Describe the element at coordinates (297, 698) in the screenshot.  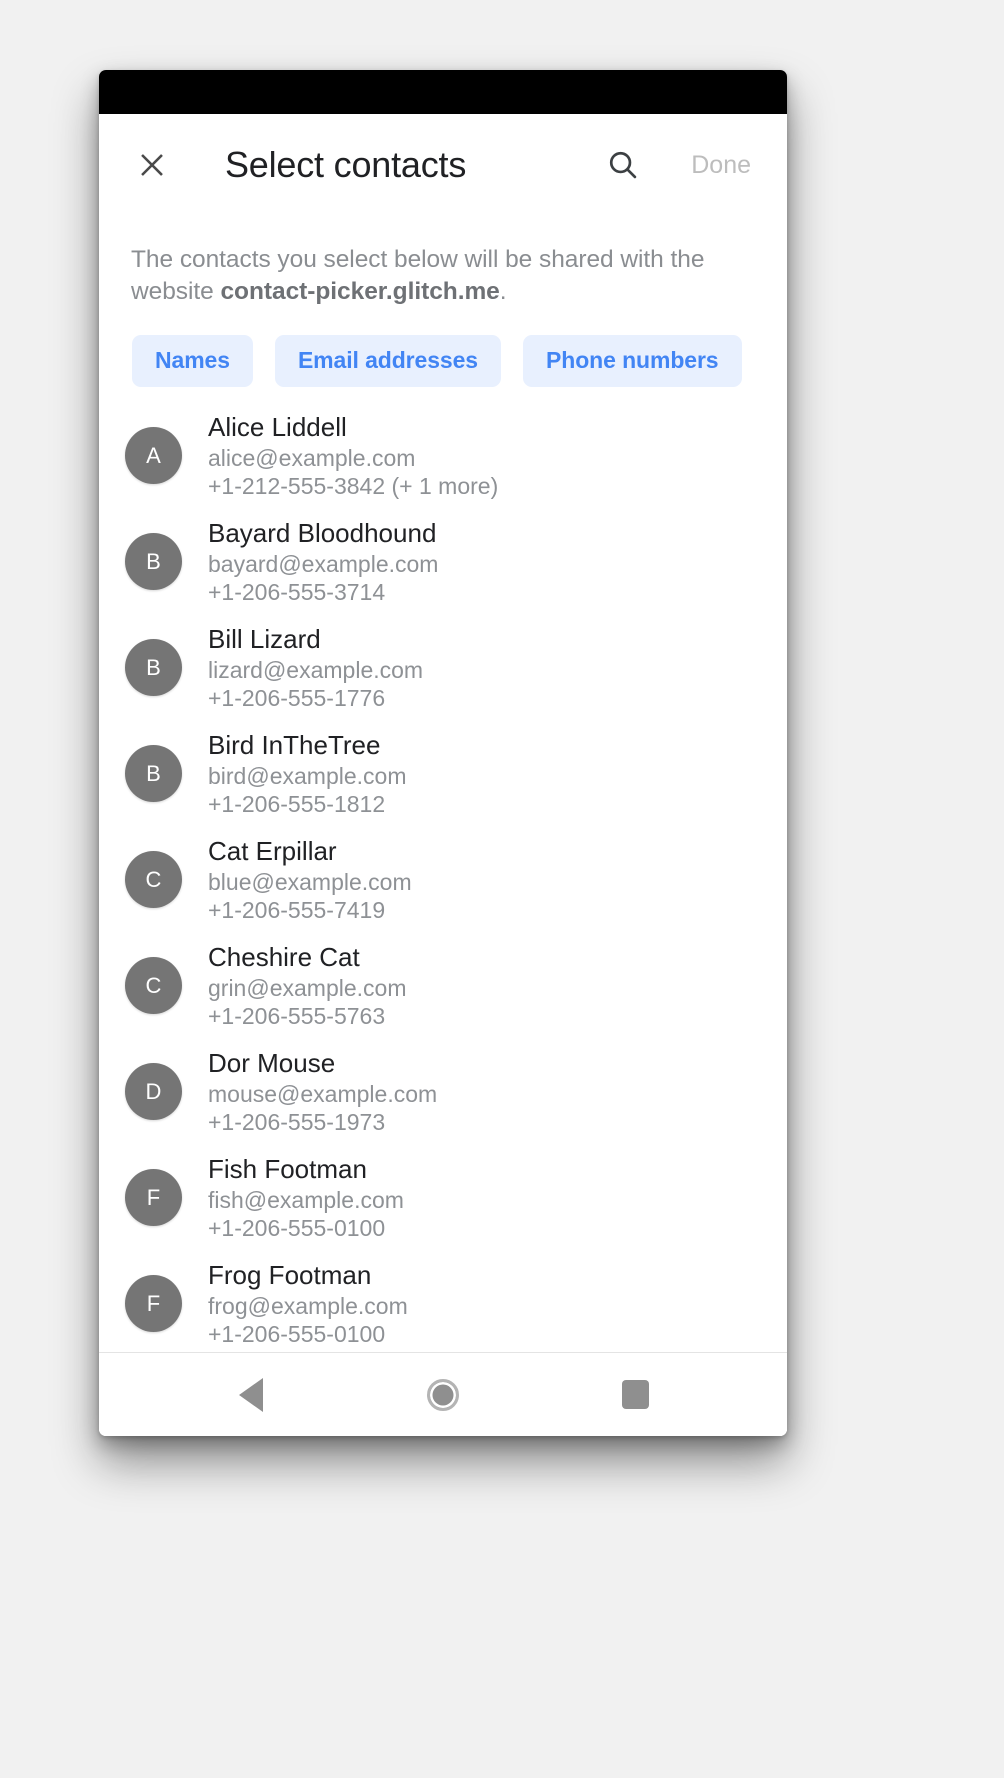
I see `contact-phone: +1-206-555-1776` at that location.